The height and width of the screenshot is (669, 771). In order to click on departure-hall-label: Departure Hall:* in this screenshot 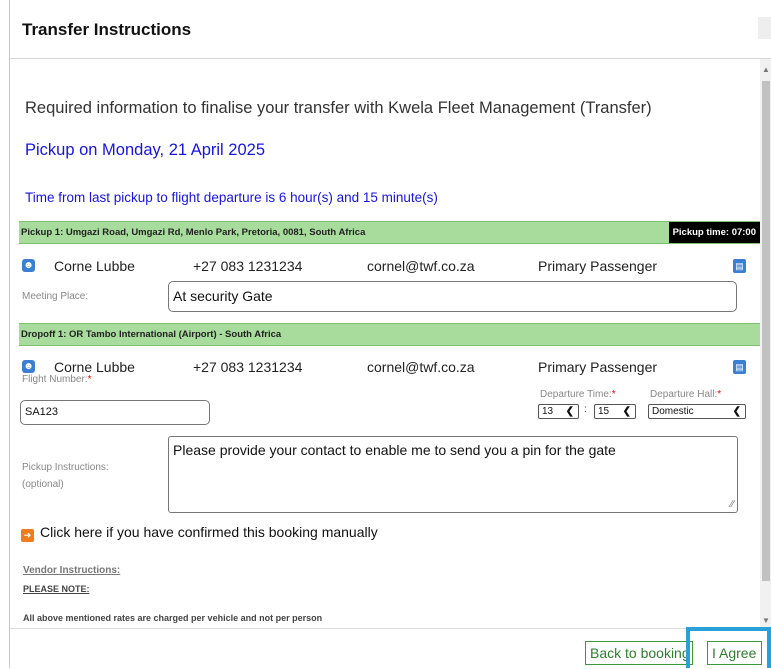, I will do `click(686, 394)`.